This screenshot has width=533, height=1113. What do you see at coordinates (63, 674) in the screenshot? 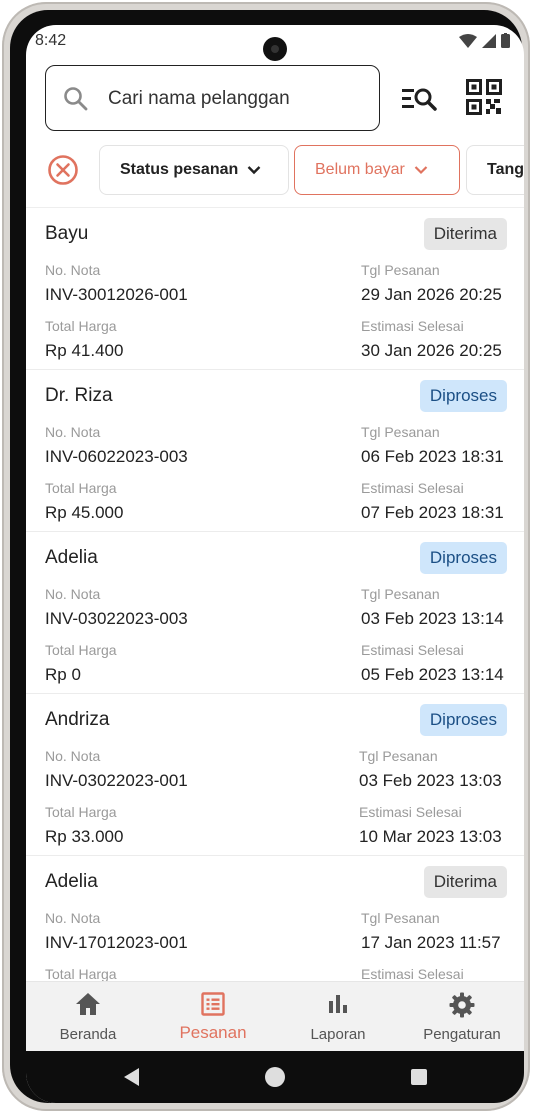
I see `total-price: Rp 0` at bounding box center [63, 674].